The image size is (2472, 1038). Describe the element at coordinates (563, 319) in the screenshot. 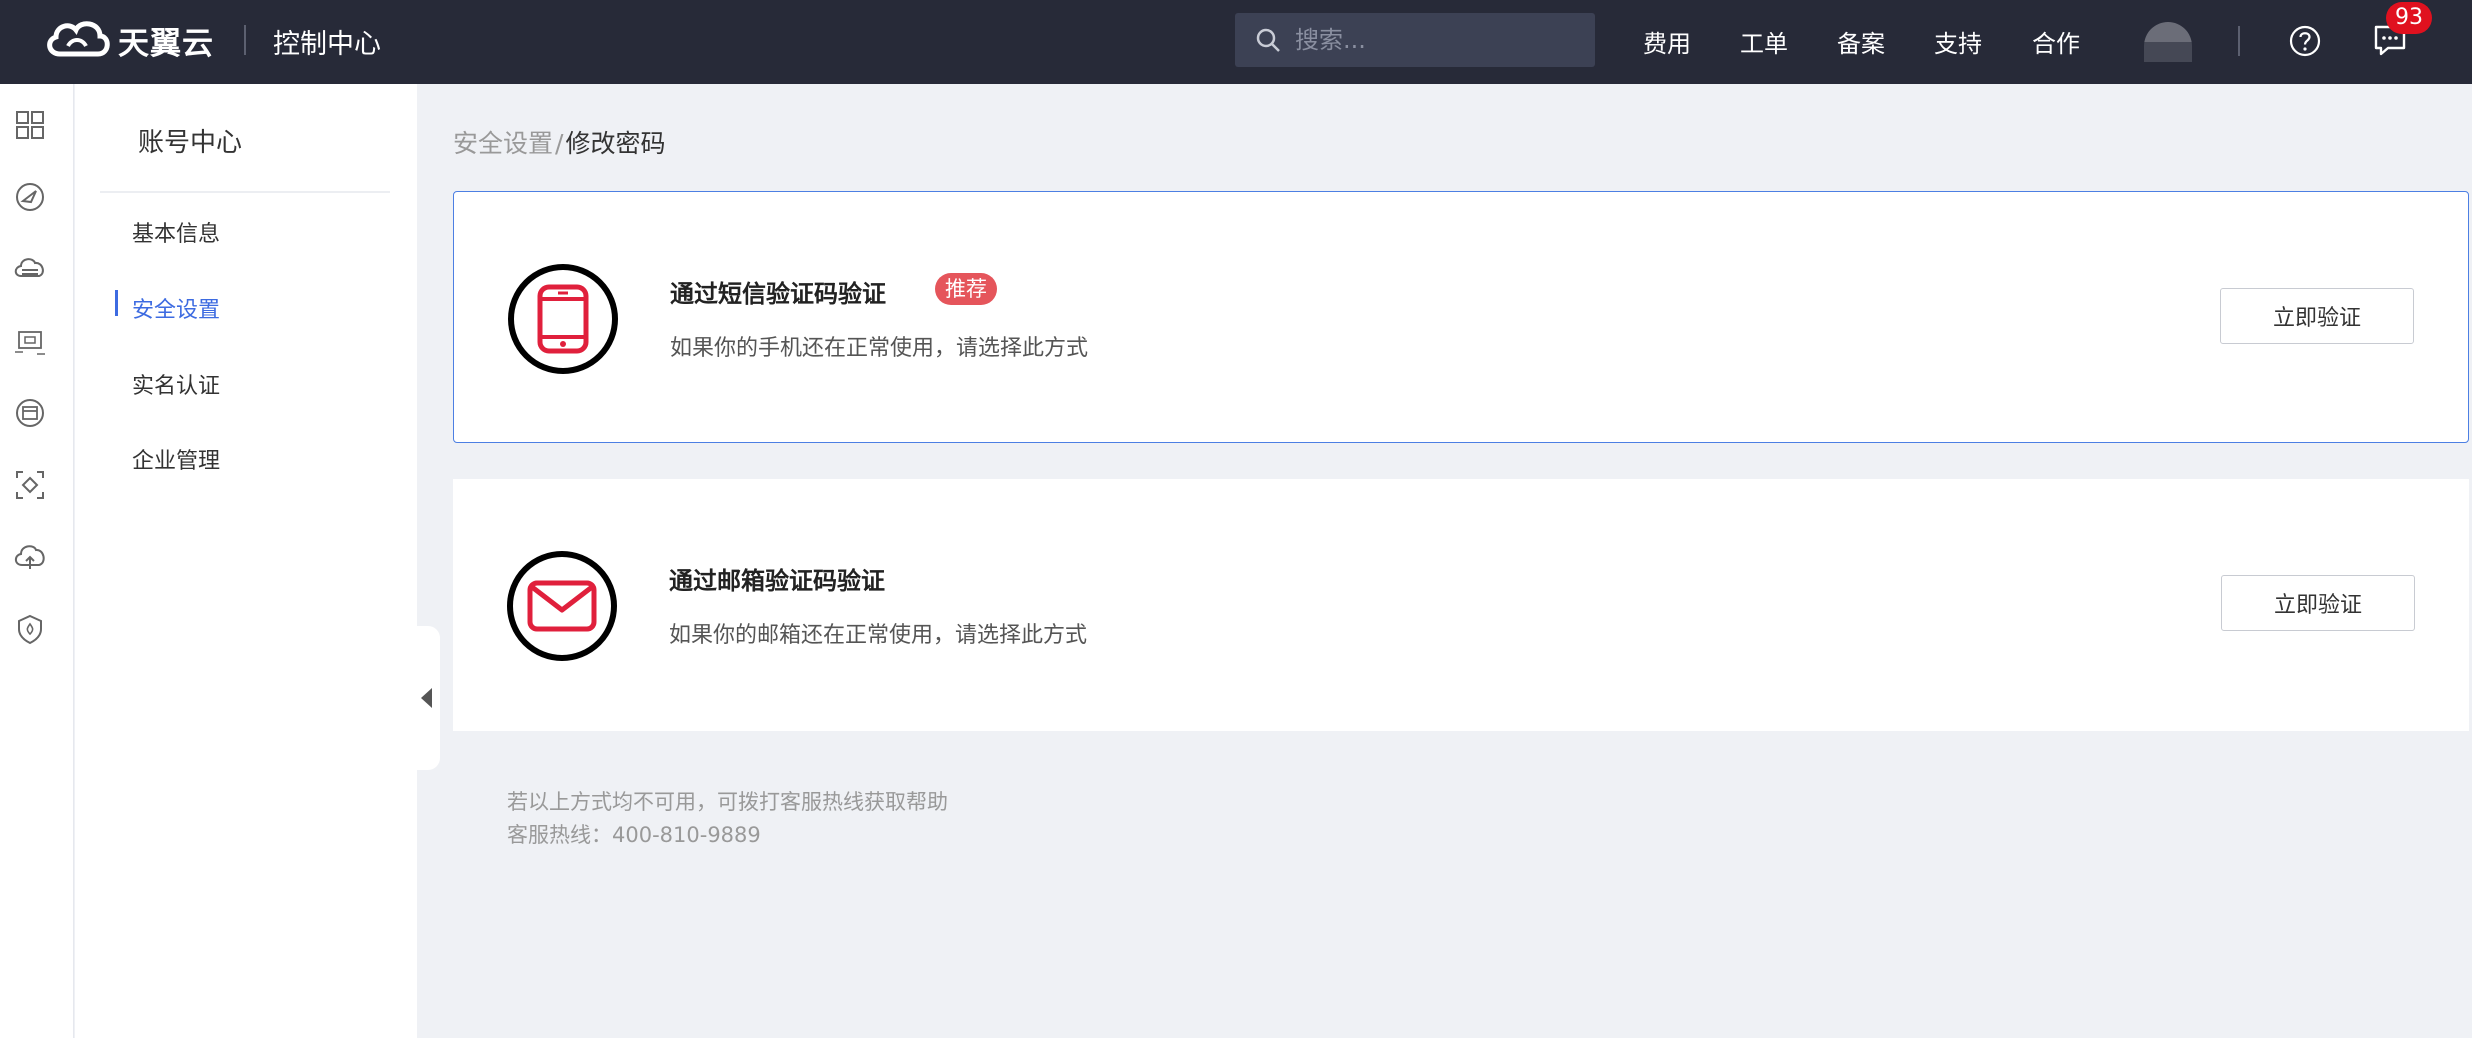

I see `phone-icon` at that location.